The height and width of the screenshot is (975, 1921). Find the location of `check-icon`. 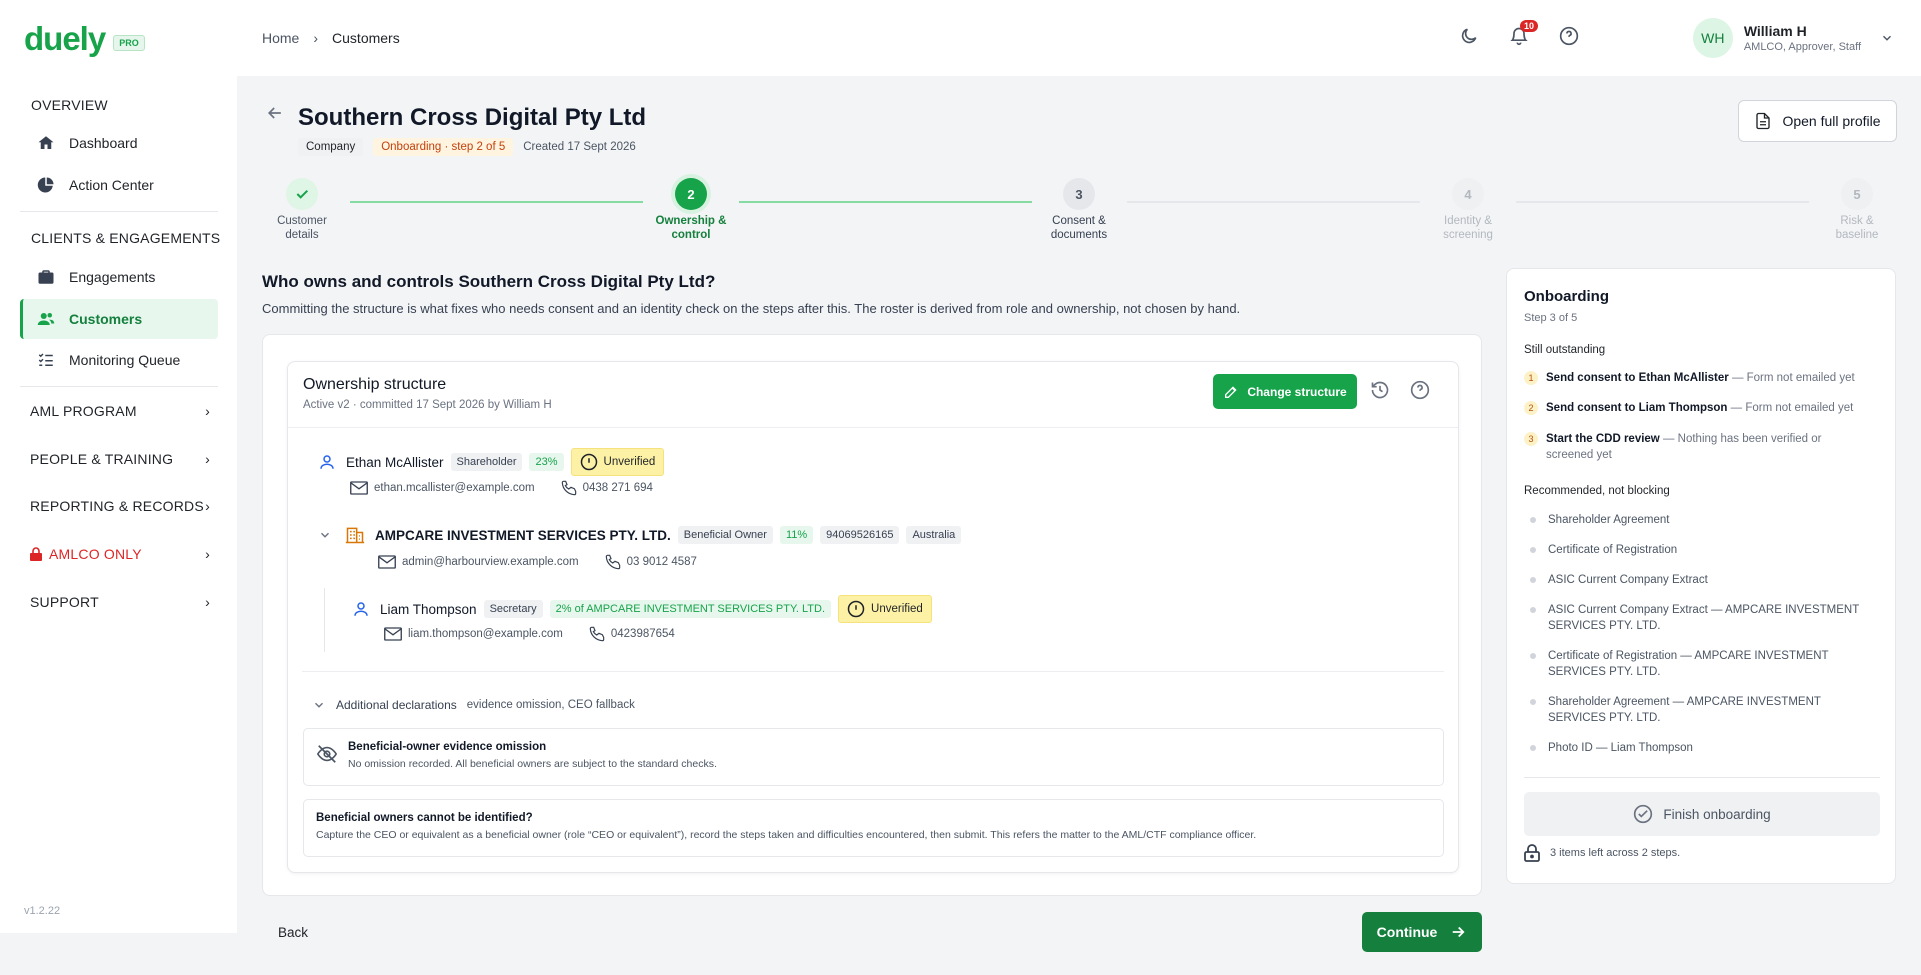

check-icon is located at coordinates (302, 194).